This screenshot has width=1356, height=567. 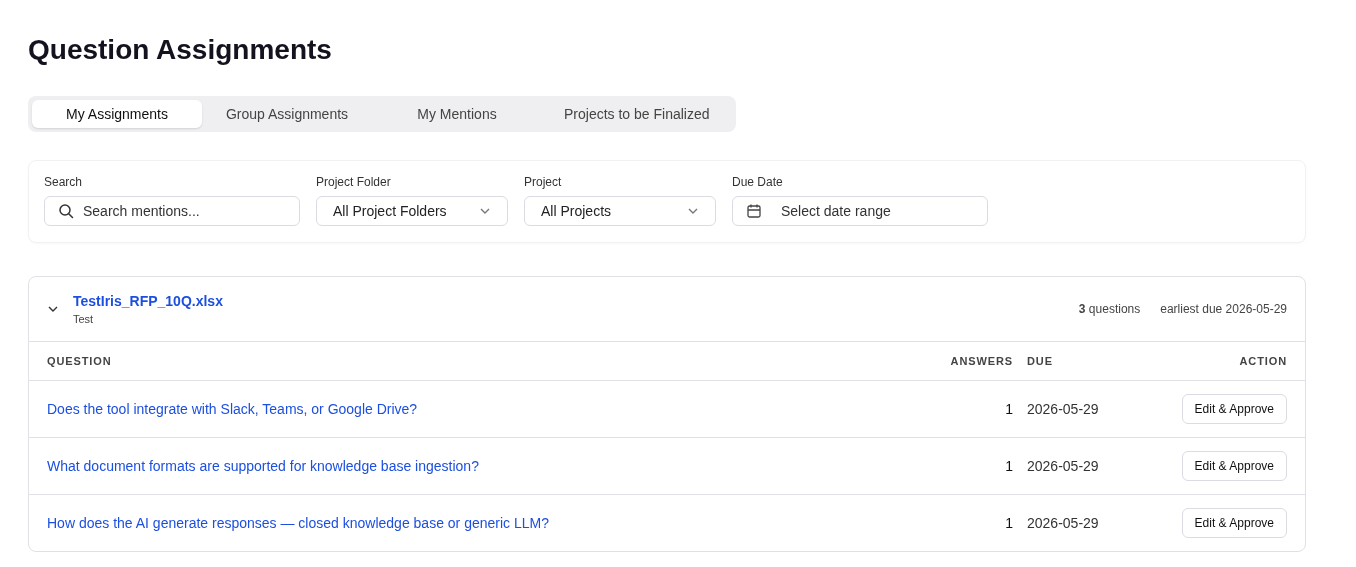 I want to click on question-link: What document formats are supported for knowledge base ingestion?, so click(x=263, y=466).